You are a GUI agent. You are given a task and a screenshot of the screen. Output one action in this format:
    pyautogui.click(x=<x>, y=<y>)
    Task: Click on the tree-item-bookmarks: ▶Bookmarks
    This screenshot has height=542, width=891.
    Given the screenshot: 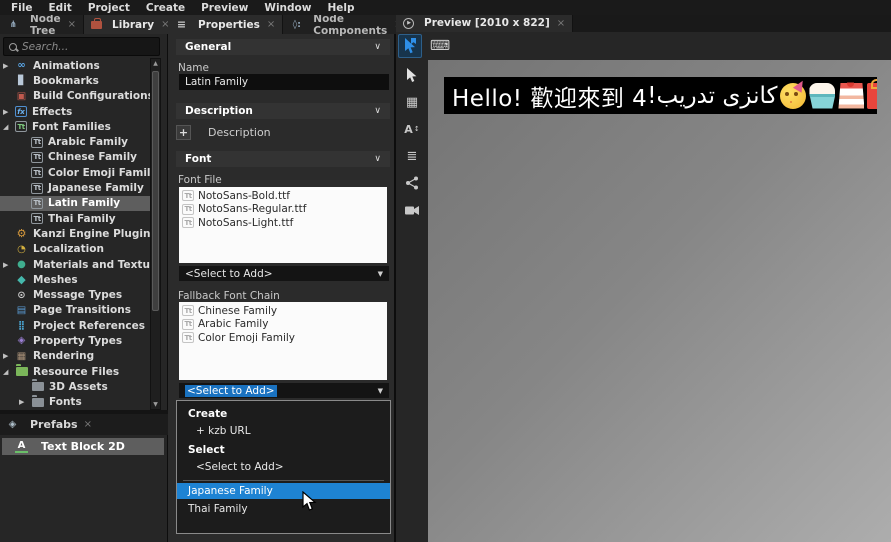 What is the action you would take?
    pyautogui.click(x=75, y=80)
    